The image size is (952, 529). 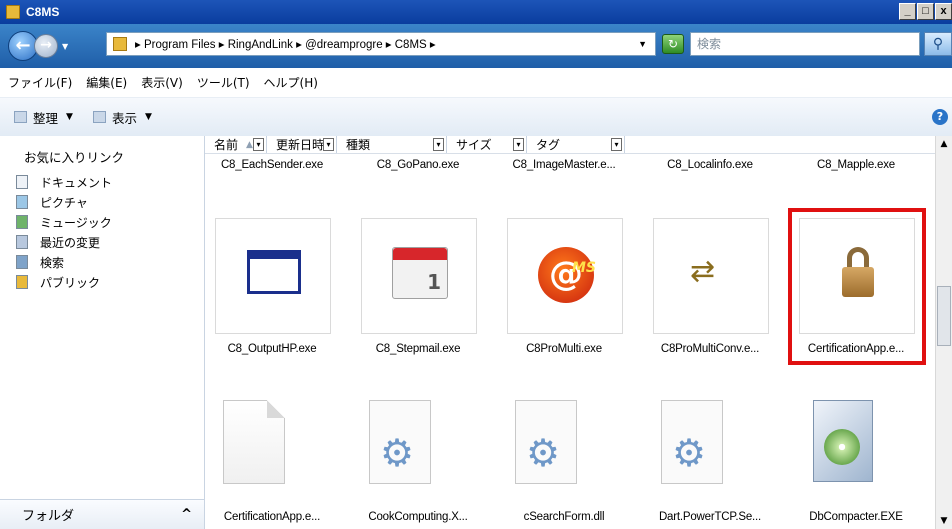 I want to click on column-label: タグ, so click(x=548, y=145).